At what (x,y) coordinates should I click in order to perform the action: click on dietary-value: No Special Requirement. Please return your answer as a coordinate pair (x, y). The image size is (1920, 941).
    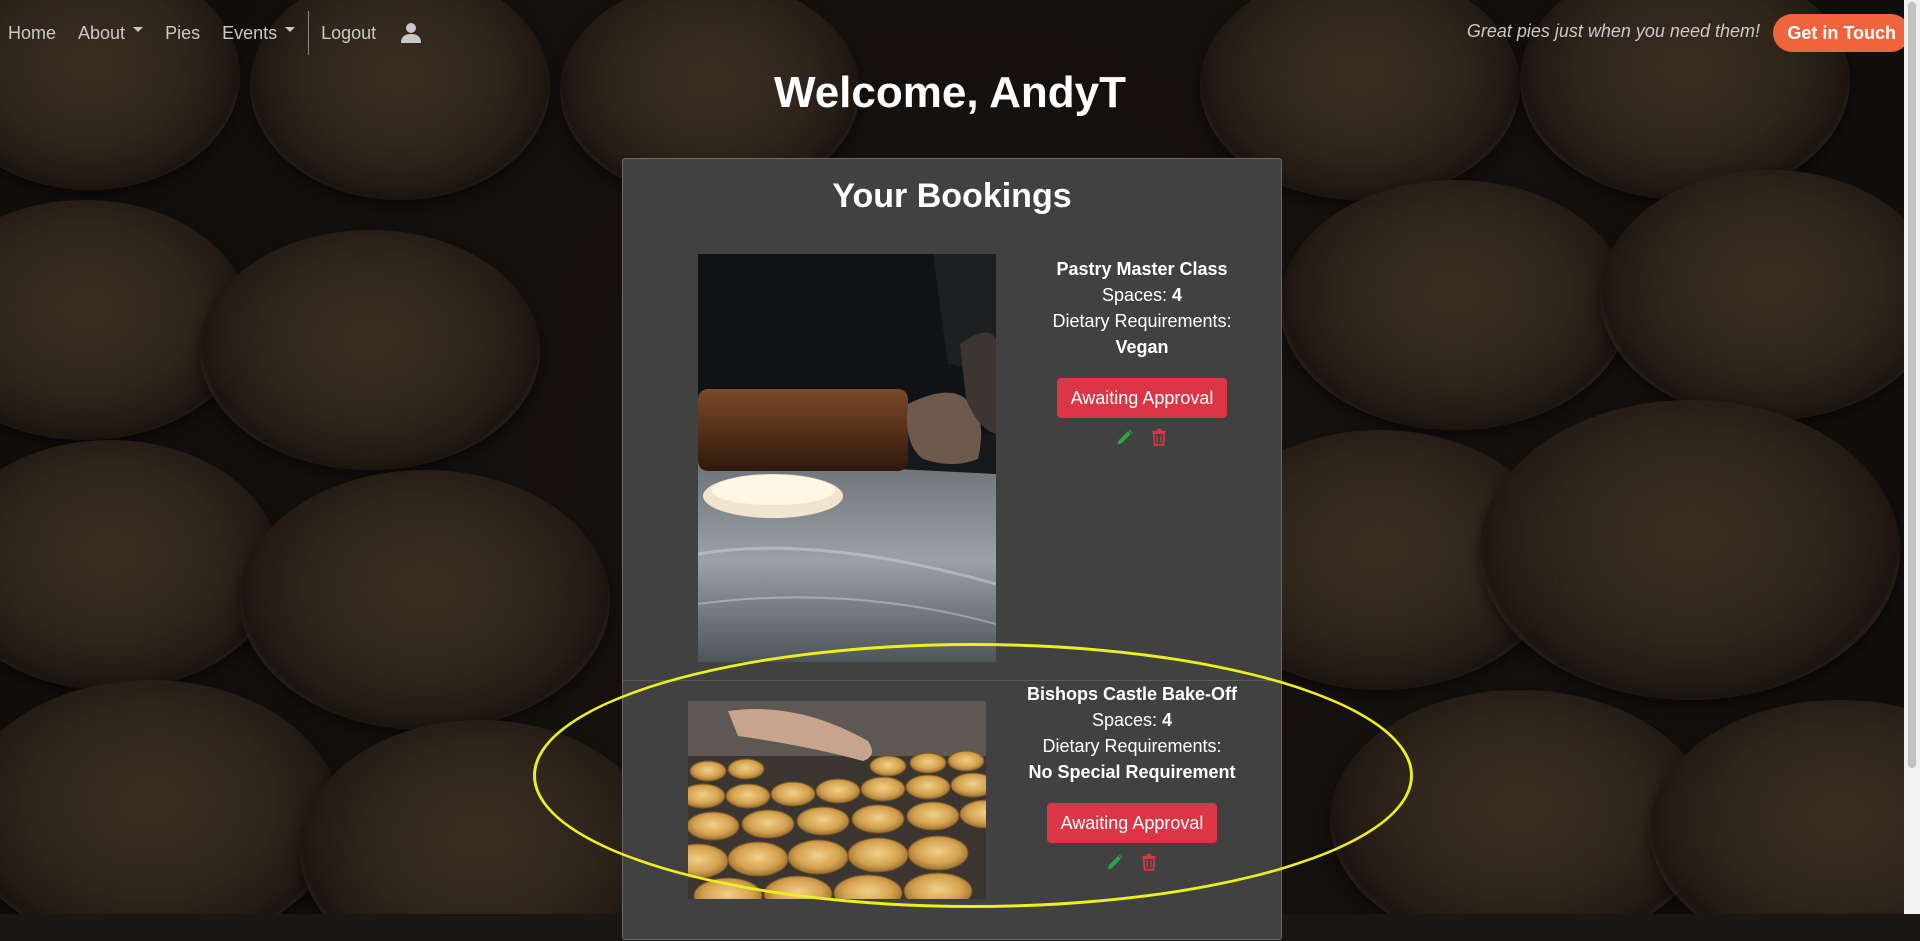
    Looking at the image, I should click on (1132, 772).